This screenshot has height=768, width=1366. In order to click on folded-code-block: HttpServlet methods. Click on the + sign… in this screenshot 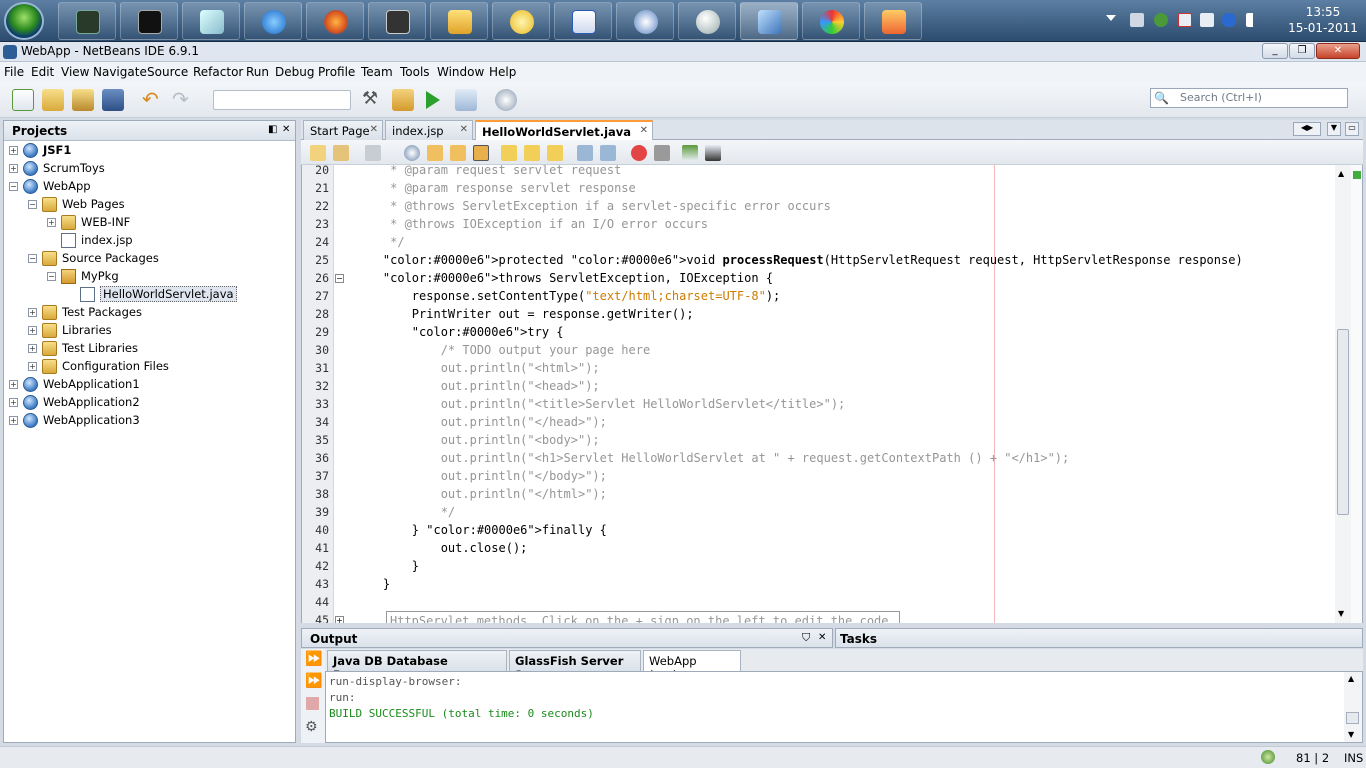, I will do `click(643, 617)`.